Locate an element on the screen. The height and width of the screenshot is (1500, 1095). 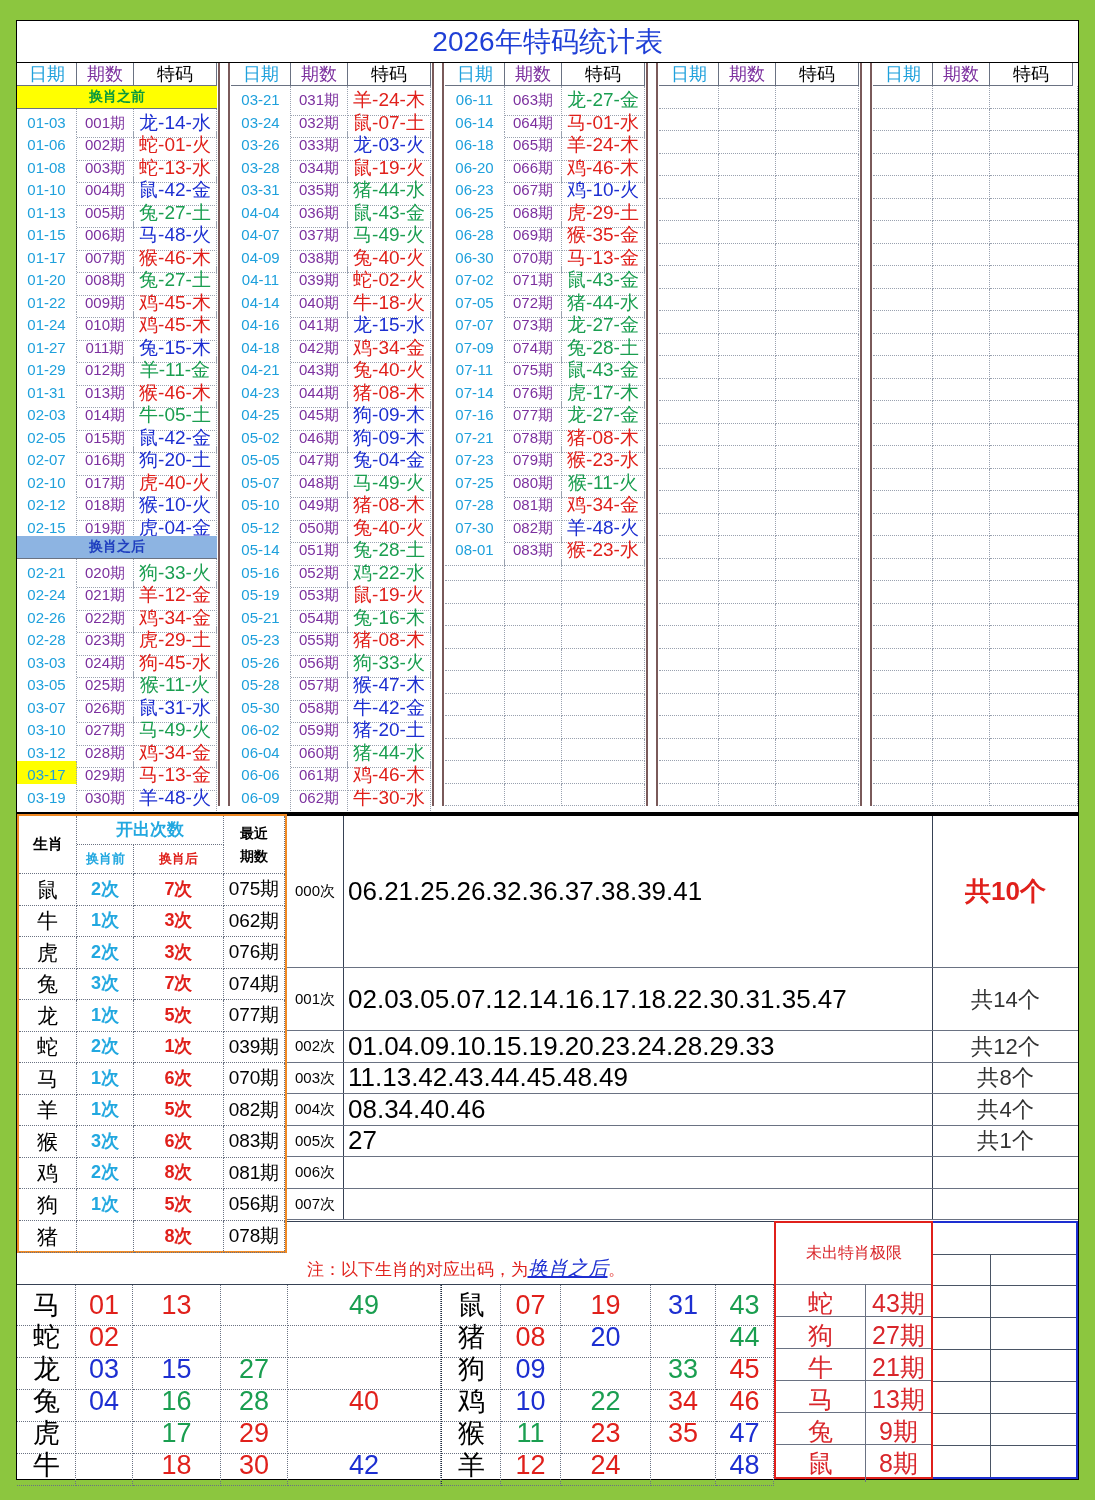
period-cell: 083期 is located at coordinates (254, 1142).